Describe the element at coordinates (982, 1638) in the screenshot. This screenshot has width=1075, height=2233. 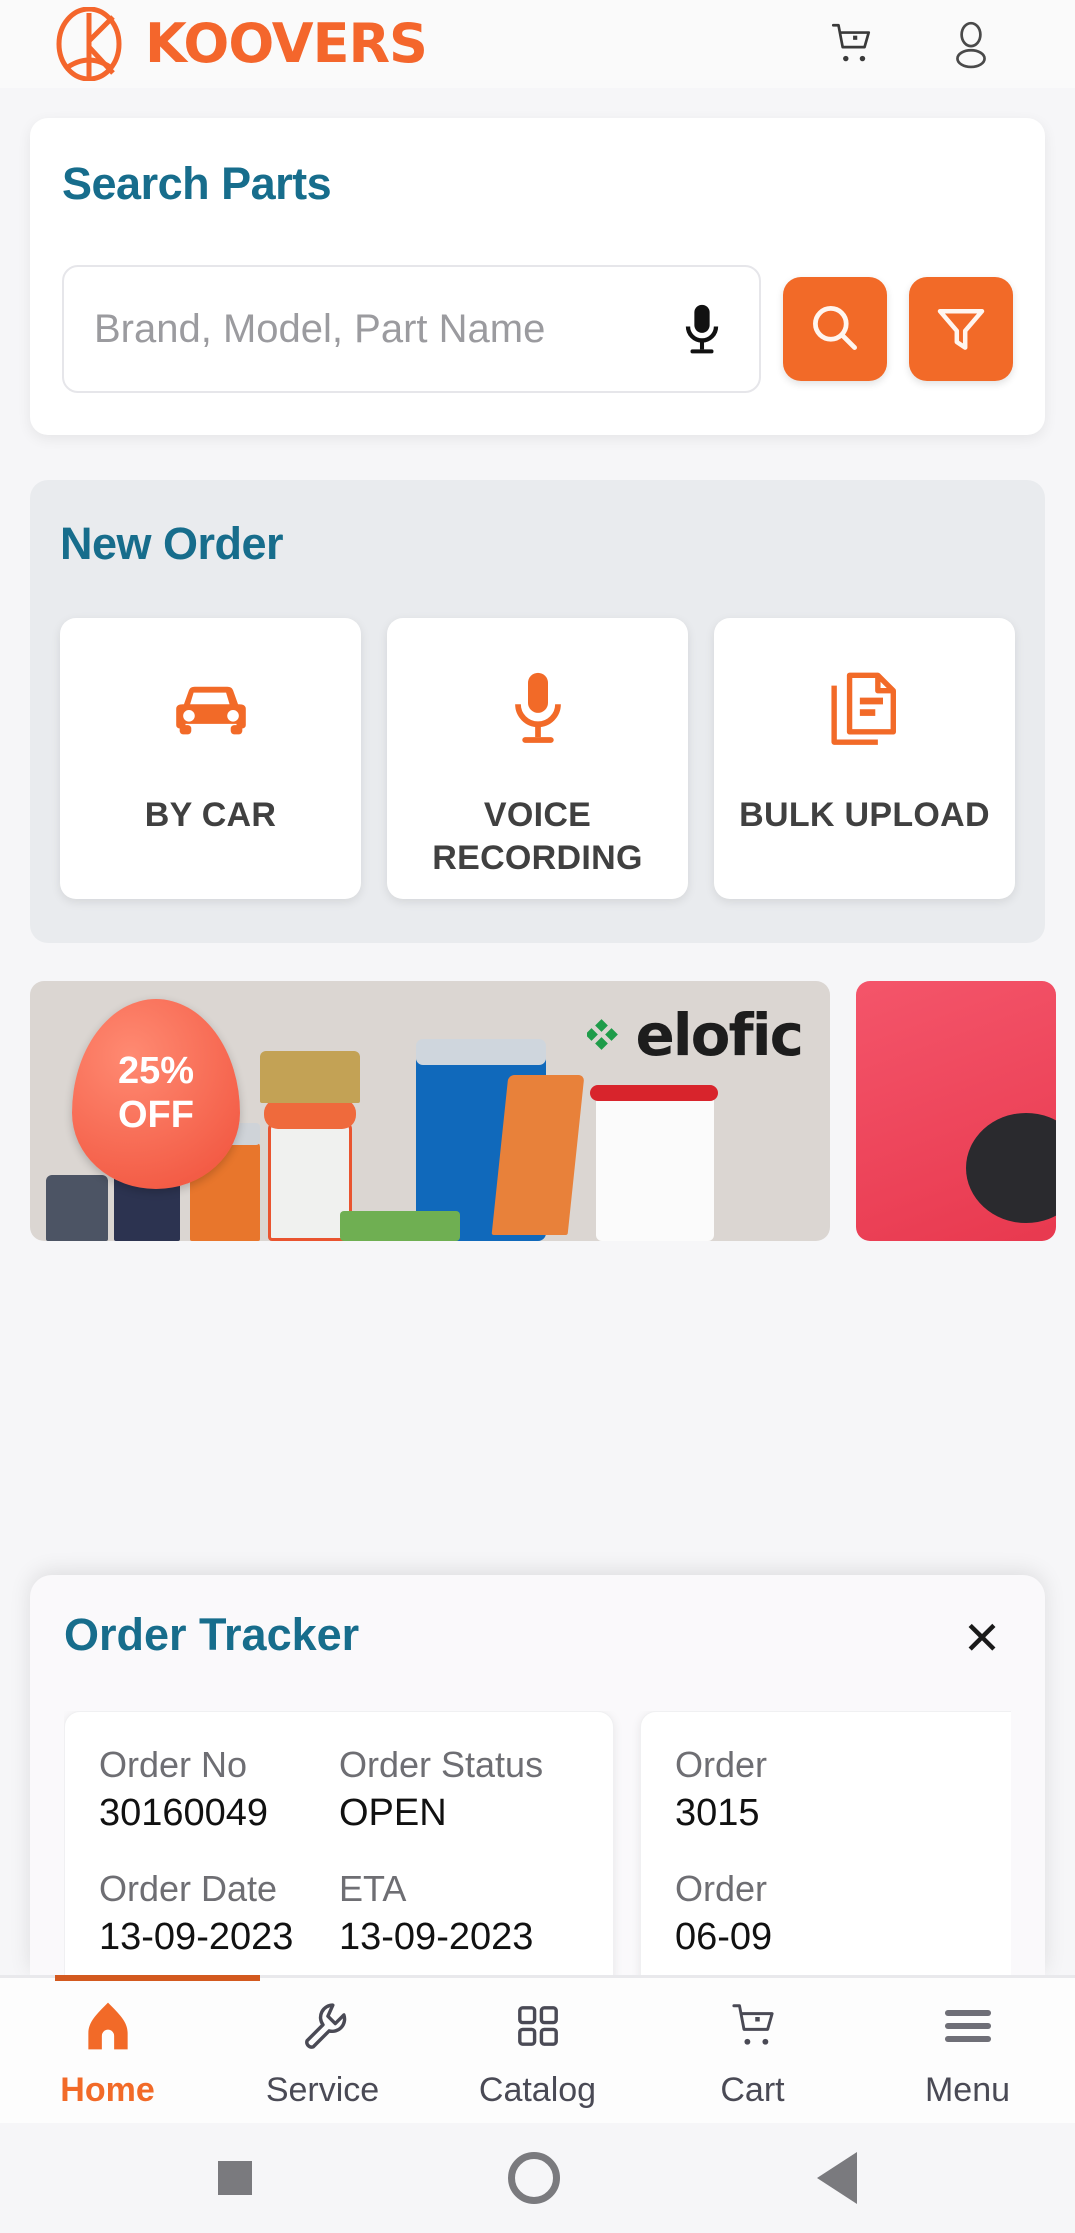
I see `close-icon: ✕` at that location.